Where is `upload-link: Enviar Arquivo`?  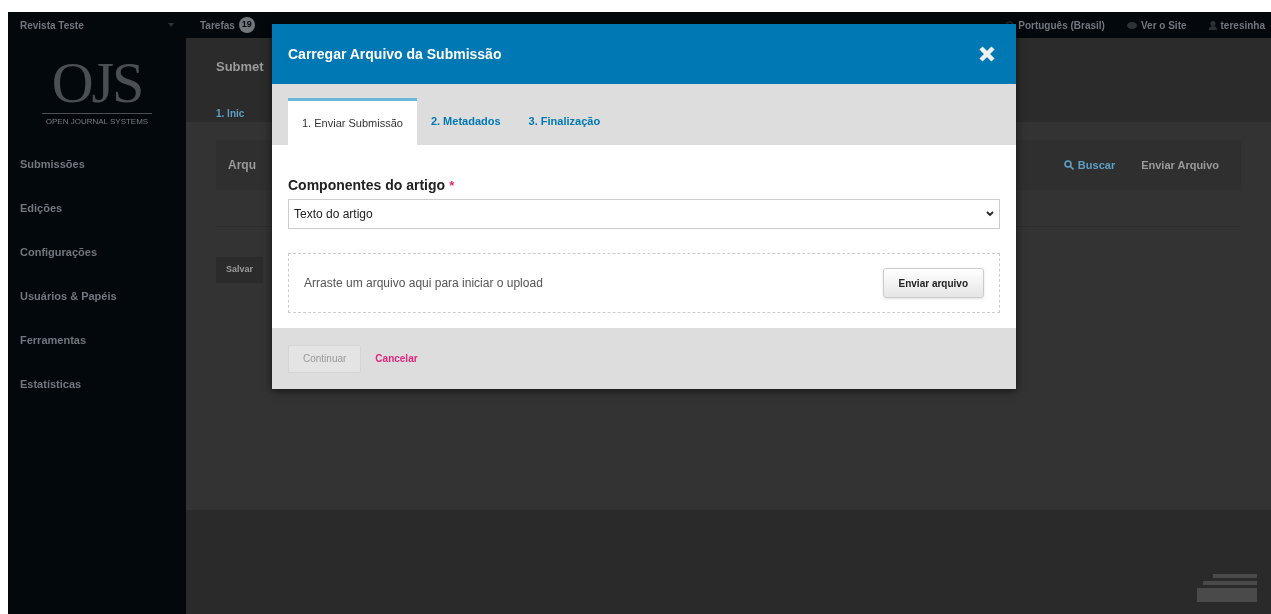 upload-link: Enviar Arquivo is located at coordinates (1180, 165).